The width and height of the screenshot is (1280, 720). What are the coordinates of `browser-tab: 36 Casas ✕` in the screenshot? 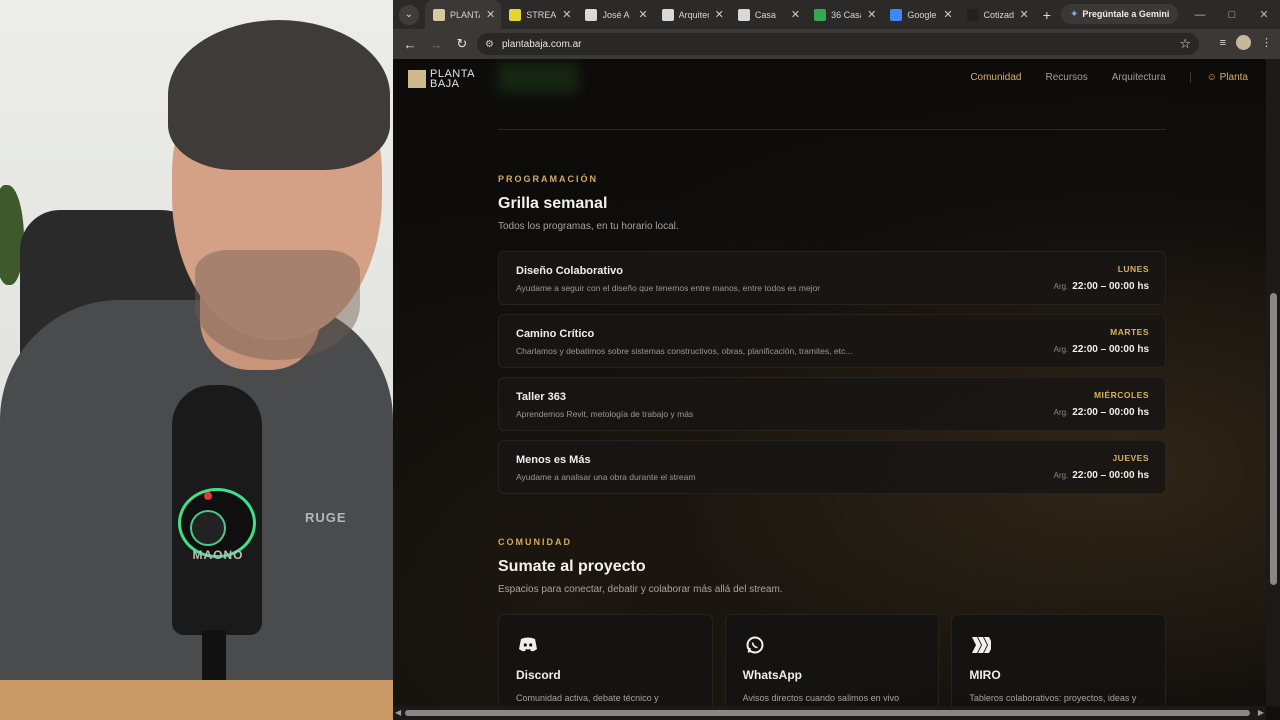 It's located at (844, 14).